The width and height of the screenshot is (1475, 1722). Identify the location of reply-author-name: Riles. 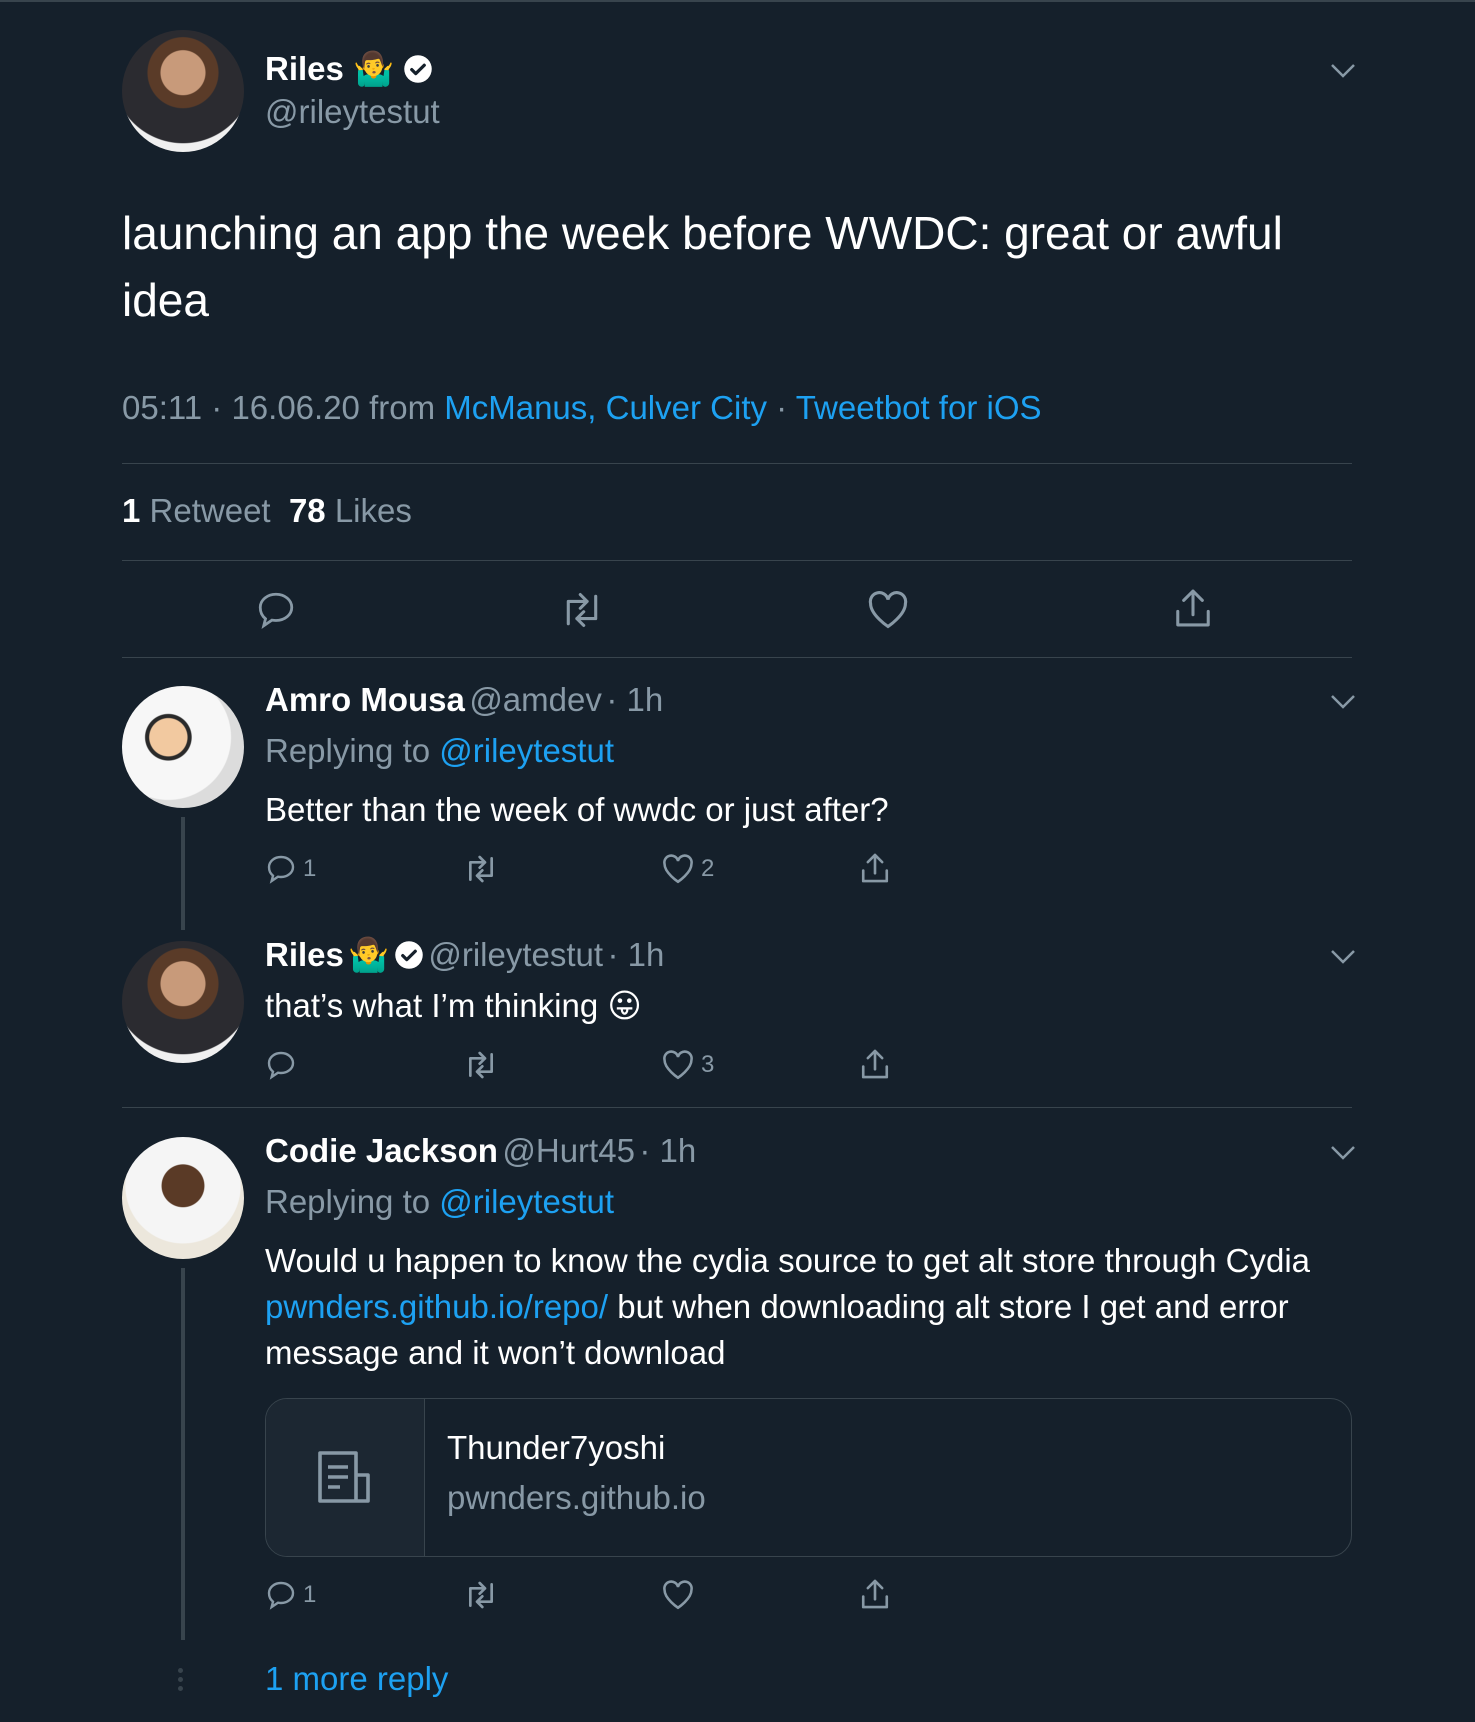
(304, 954).